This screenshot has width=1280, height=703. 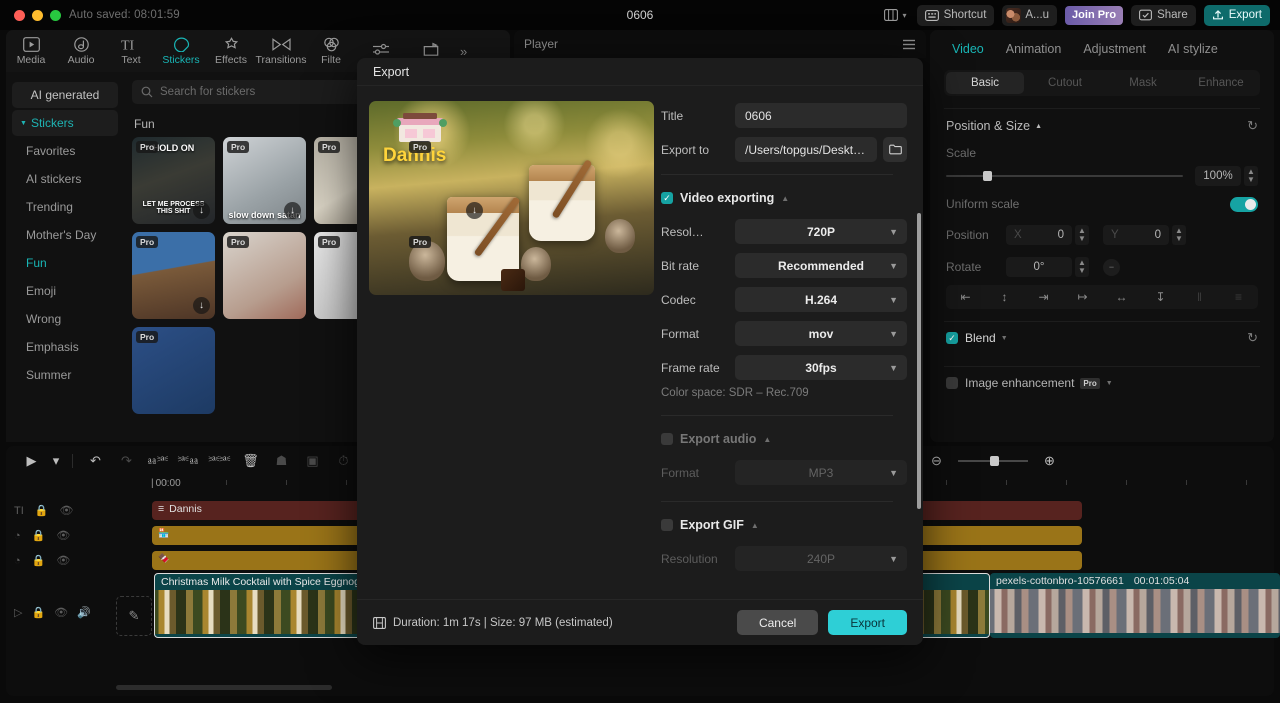 What do you see at coordinates (1082, 235) in the screenshot?
I see `position-x-stepper: ▲ ▼` at bounding box center [1082, 235].